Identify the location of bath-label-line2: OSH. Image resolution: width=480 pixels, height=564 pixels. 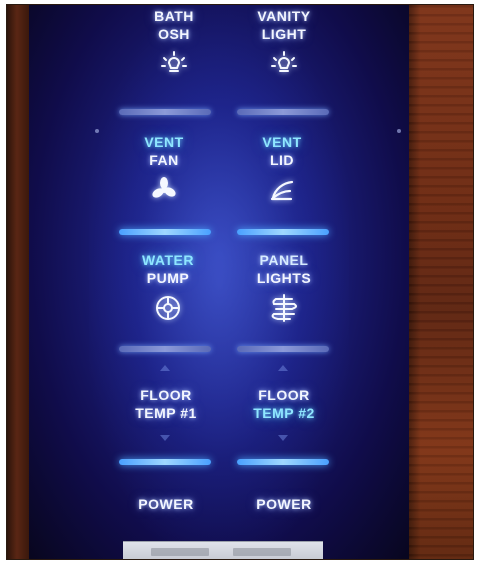
(174, 34).